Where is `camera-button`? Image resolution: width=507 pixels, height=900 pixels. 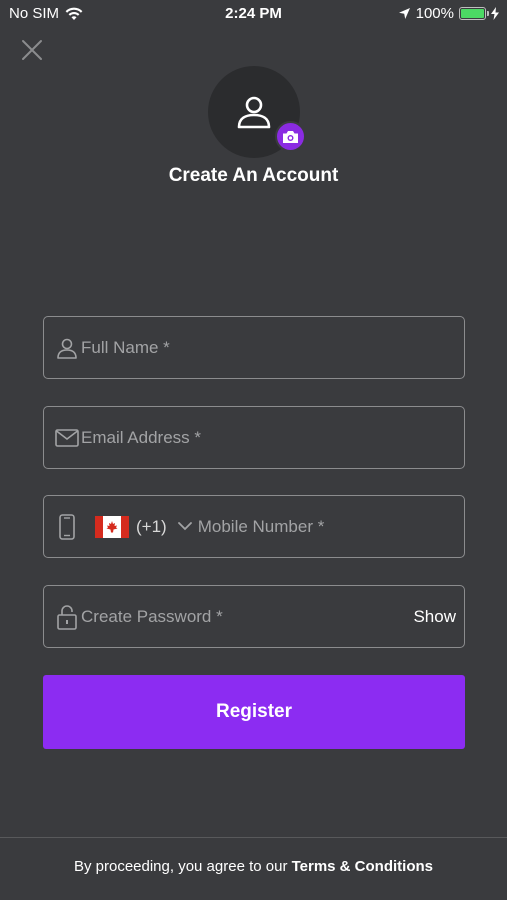 camera-button is located at coordinates (290, 136).